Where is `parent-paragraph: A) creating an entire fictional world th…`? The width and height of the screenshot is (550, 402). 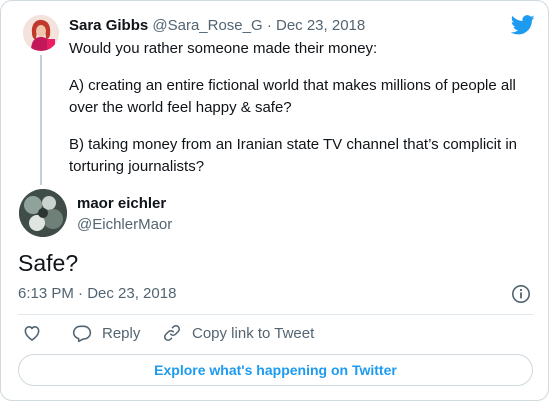 parent-paragraph: A) creating an entire fictional world th… is located at coordinates (292, 96).